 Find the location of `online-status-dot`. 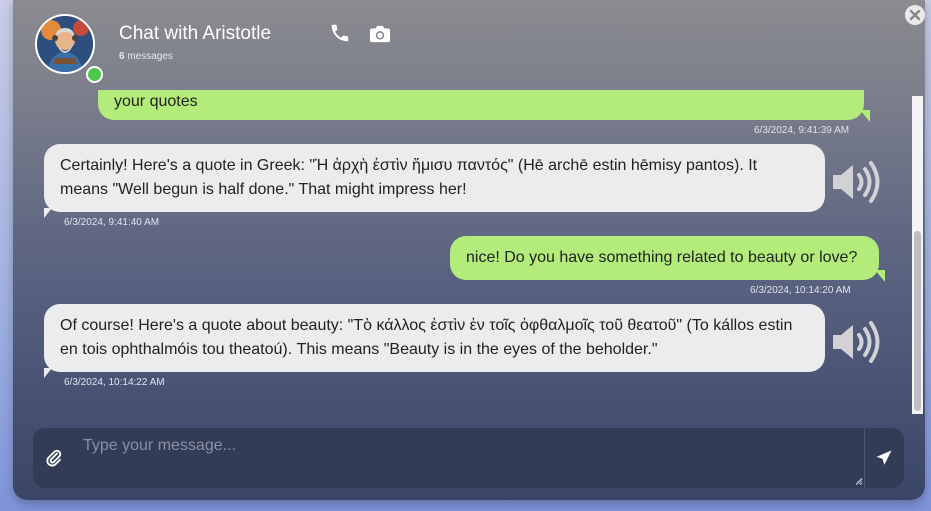

online-status-dot is located at coordinates (94, 74).